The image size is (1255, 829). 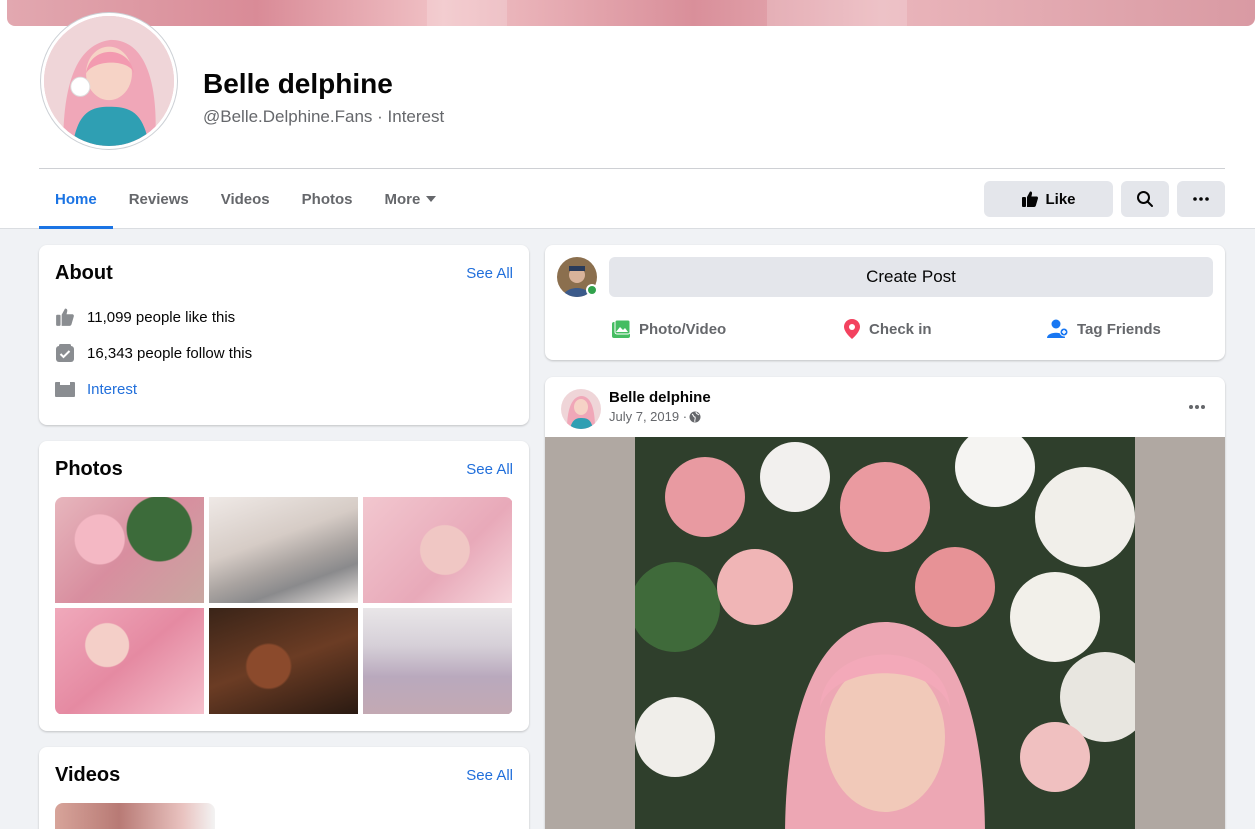 What do you see at coordinates (135, 816) in the screenshot?
I see `video-thumbnail` at bounding box center [135, 816].